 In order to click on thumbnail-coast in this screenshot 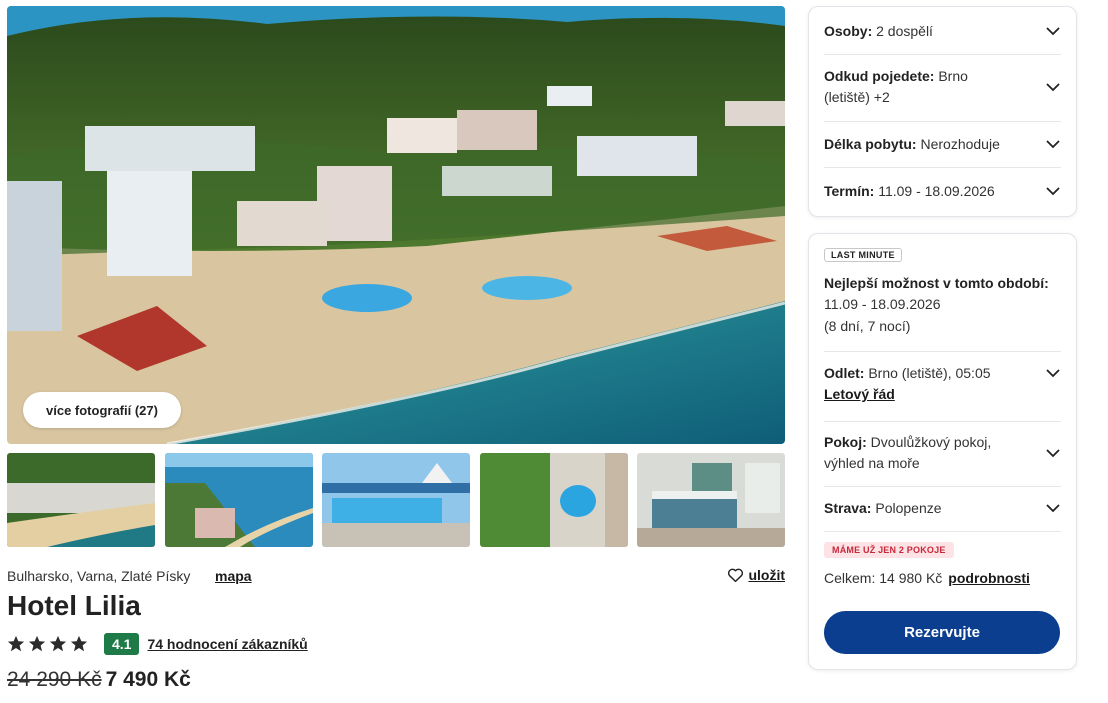, I will do `click(239, 500)`.